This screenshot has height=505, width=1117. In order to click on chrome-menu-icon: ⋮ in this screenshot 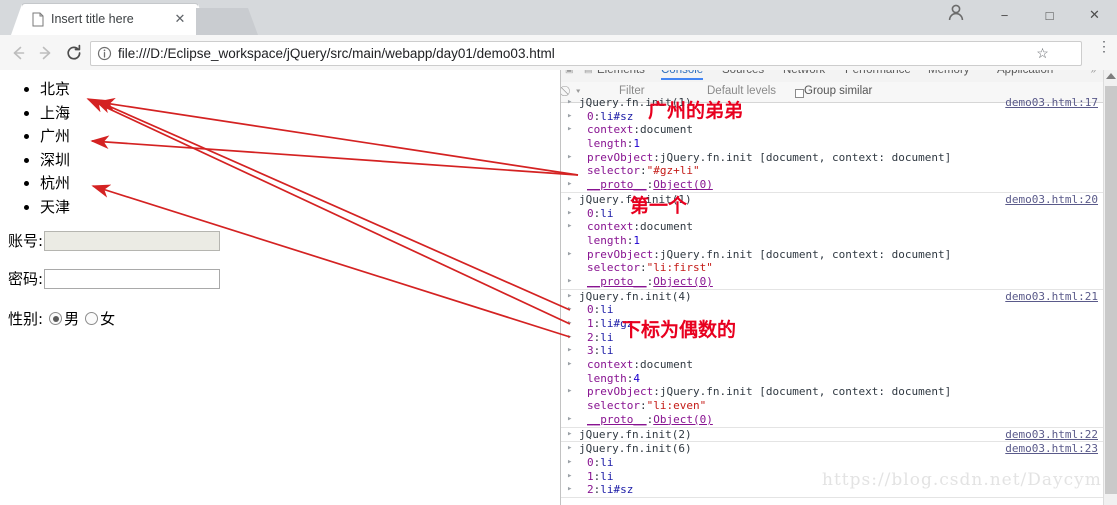, I will do `click(1104, 46)`.